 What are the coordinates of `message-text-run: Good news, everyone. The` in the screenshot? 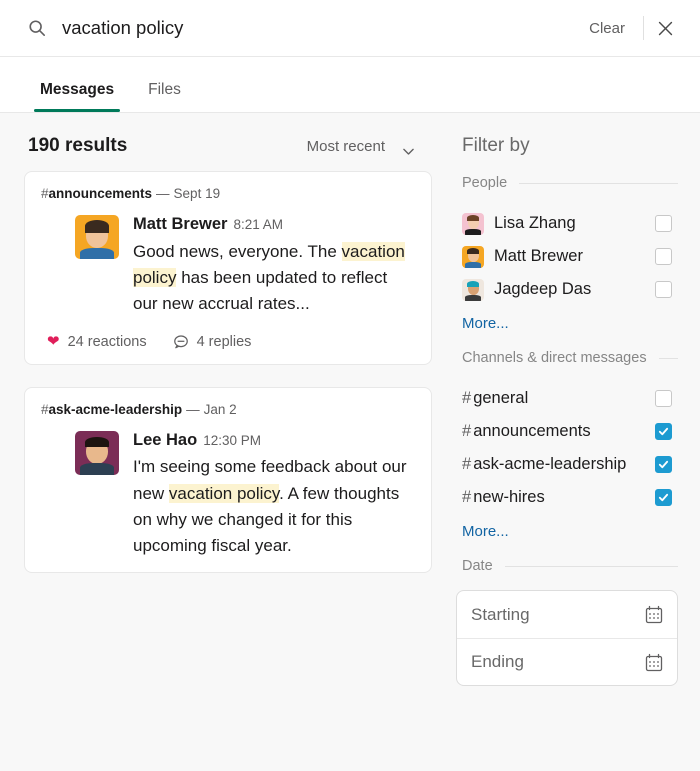 It's located at (237, 251).